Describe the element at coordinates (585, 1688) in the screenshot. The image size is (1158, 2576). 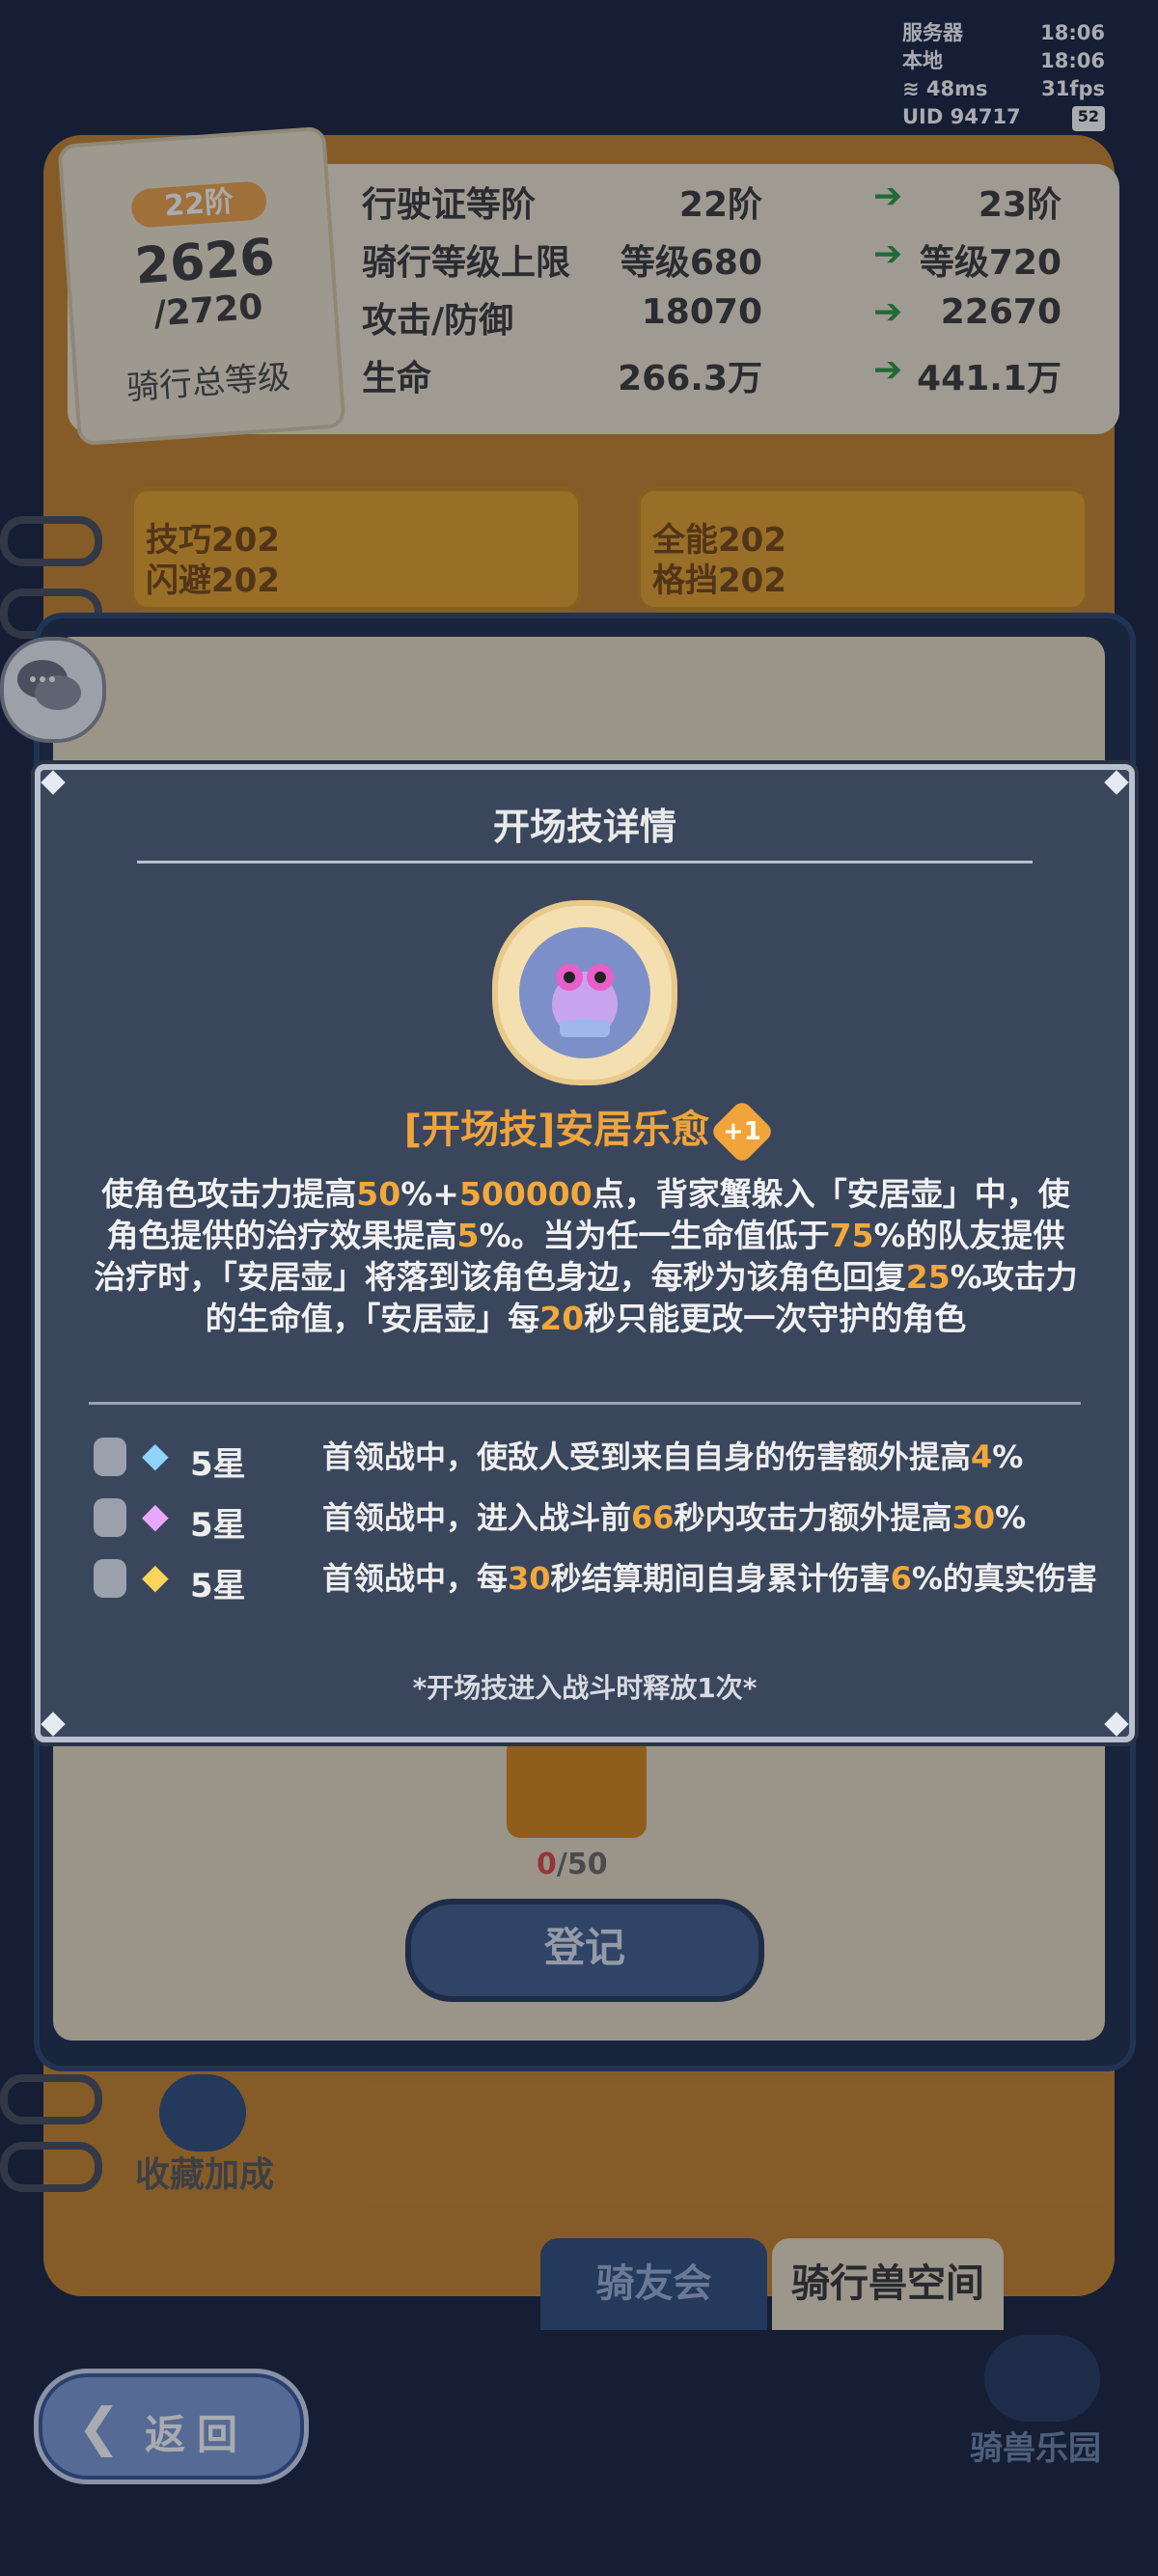
I see `release-note: *开场技进入战斗时释放1次*` at that location.